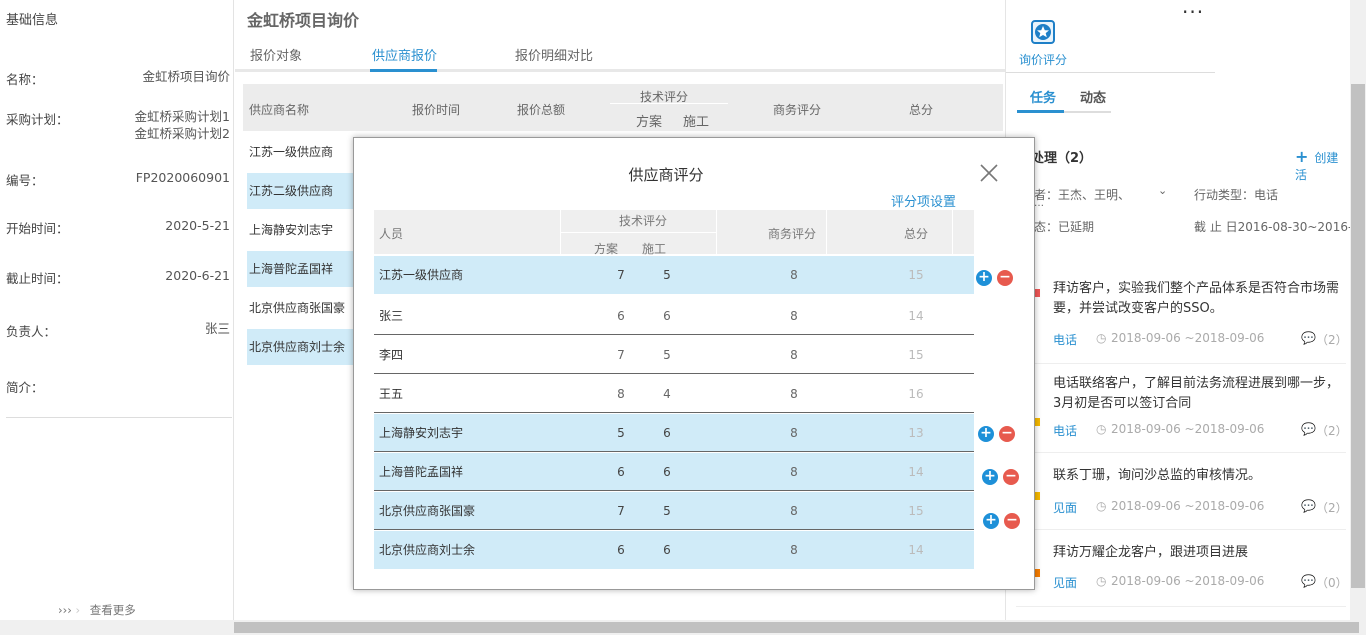 The image size is (1366, 635). What do you see at coordinates (1043, 96) in the screenshot?
I see `tab-tasks: 任务` at bounding box center [1043, 96].